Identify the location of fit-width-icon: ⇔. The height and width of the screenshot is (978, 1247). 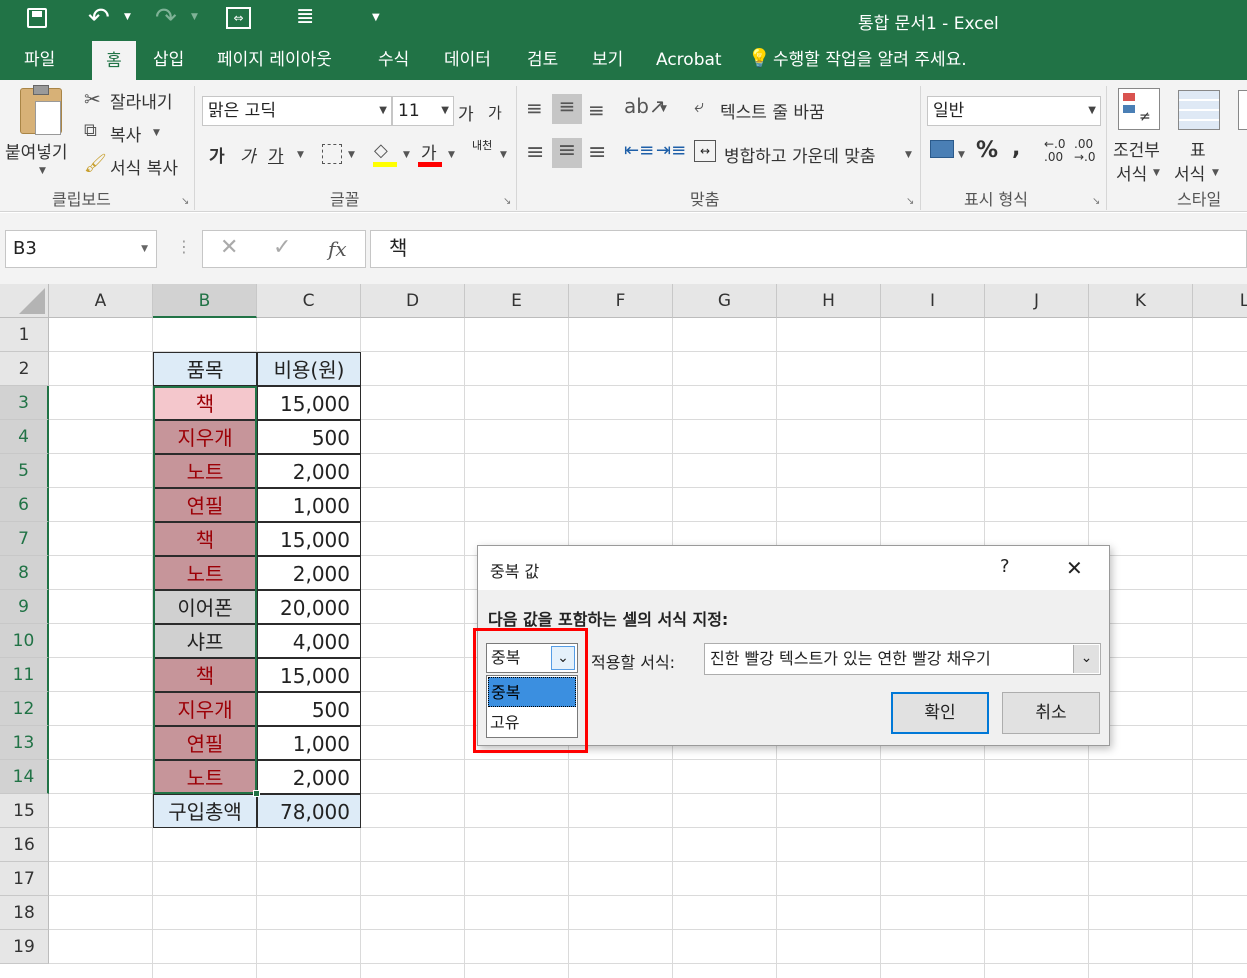
(238, 18).